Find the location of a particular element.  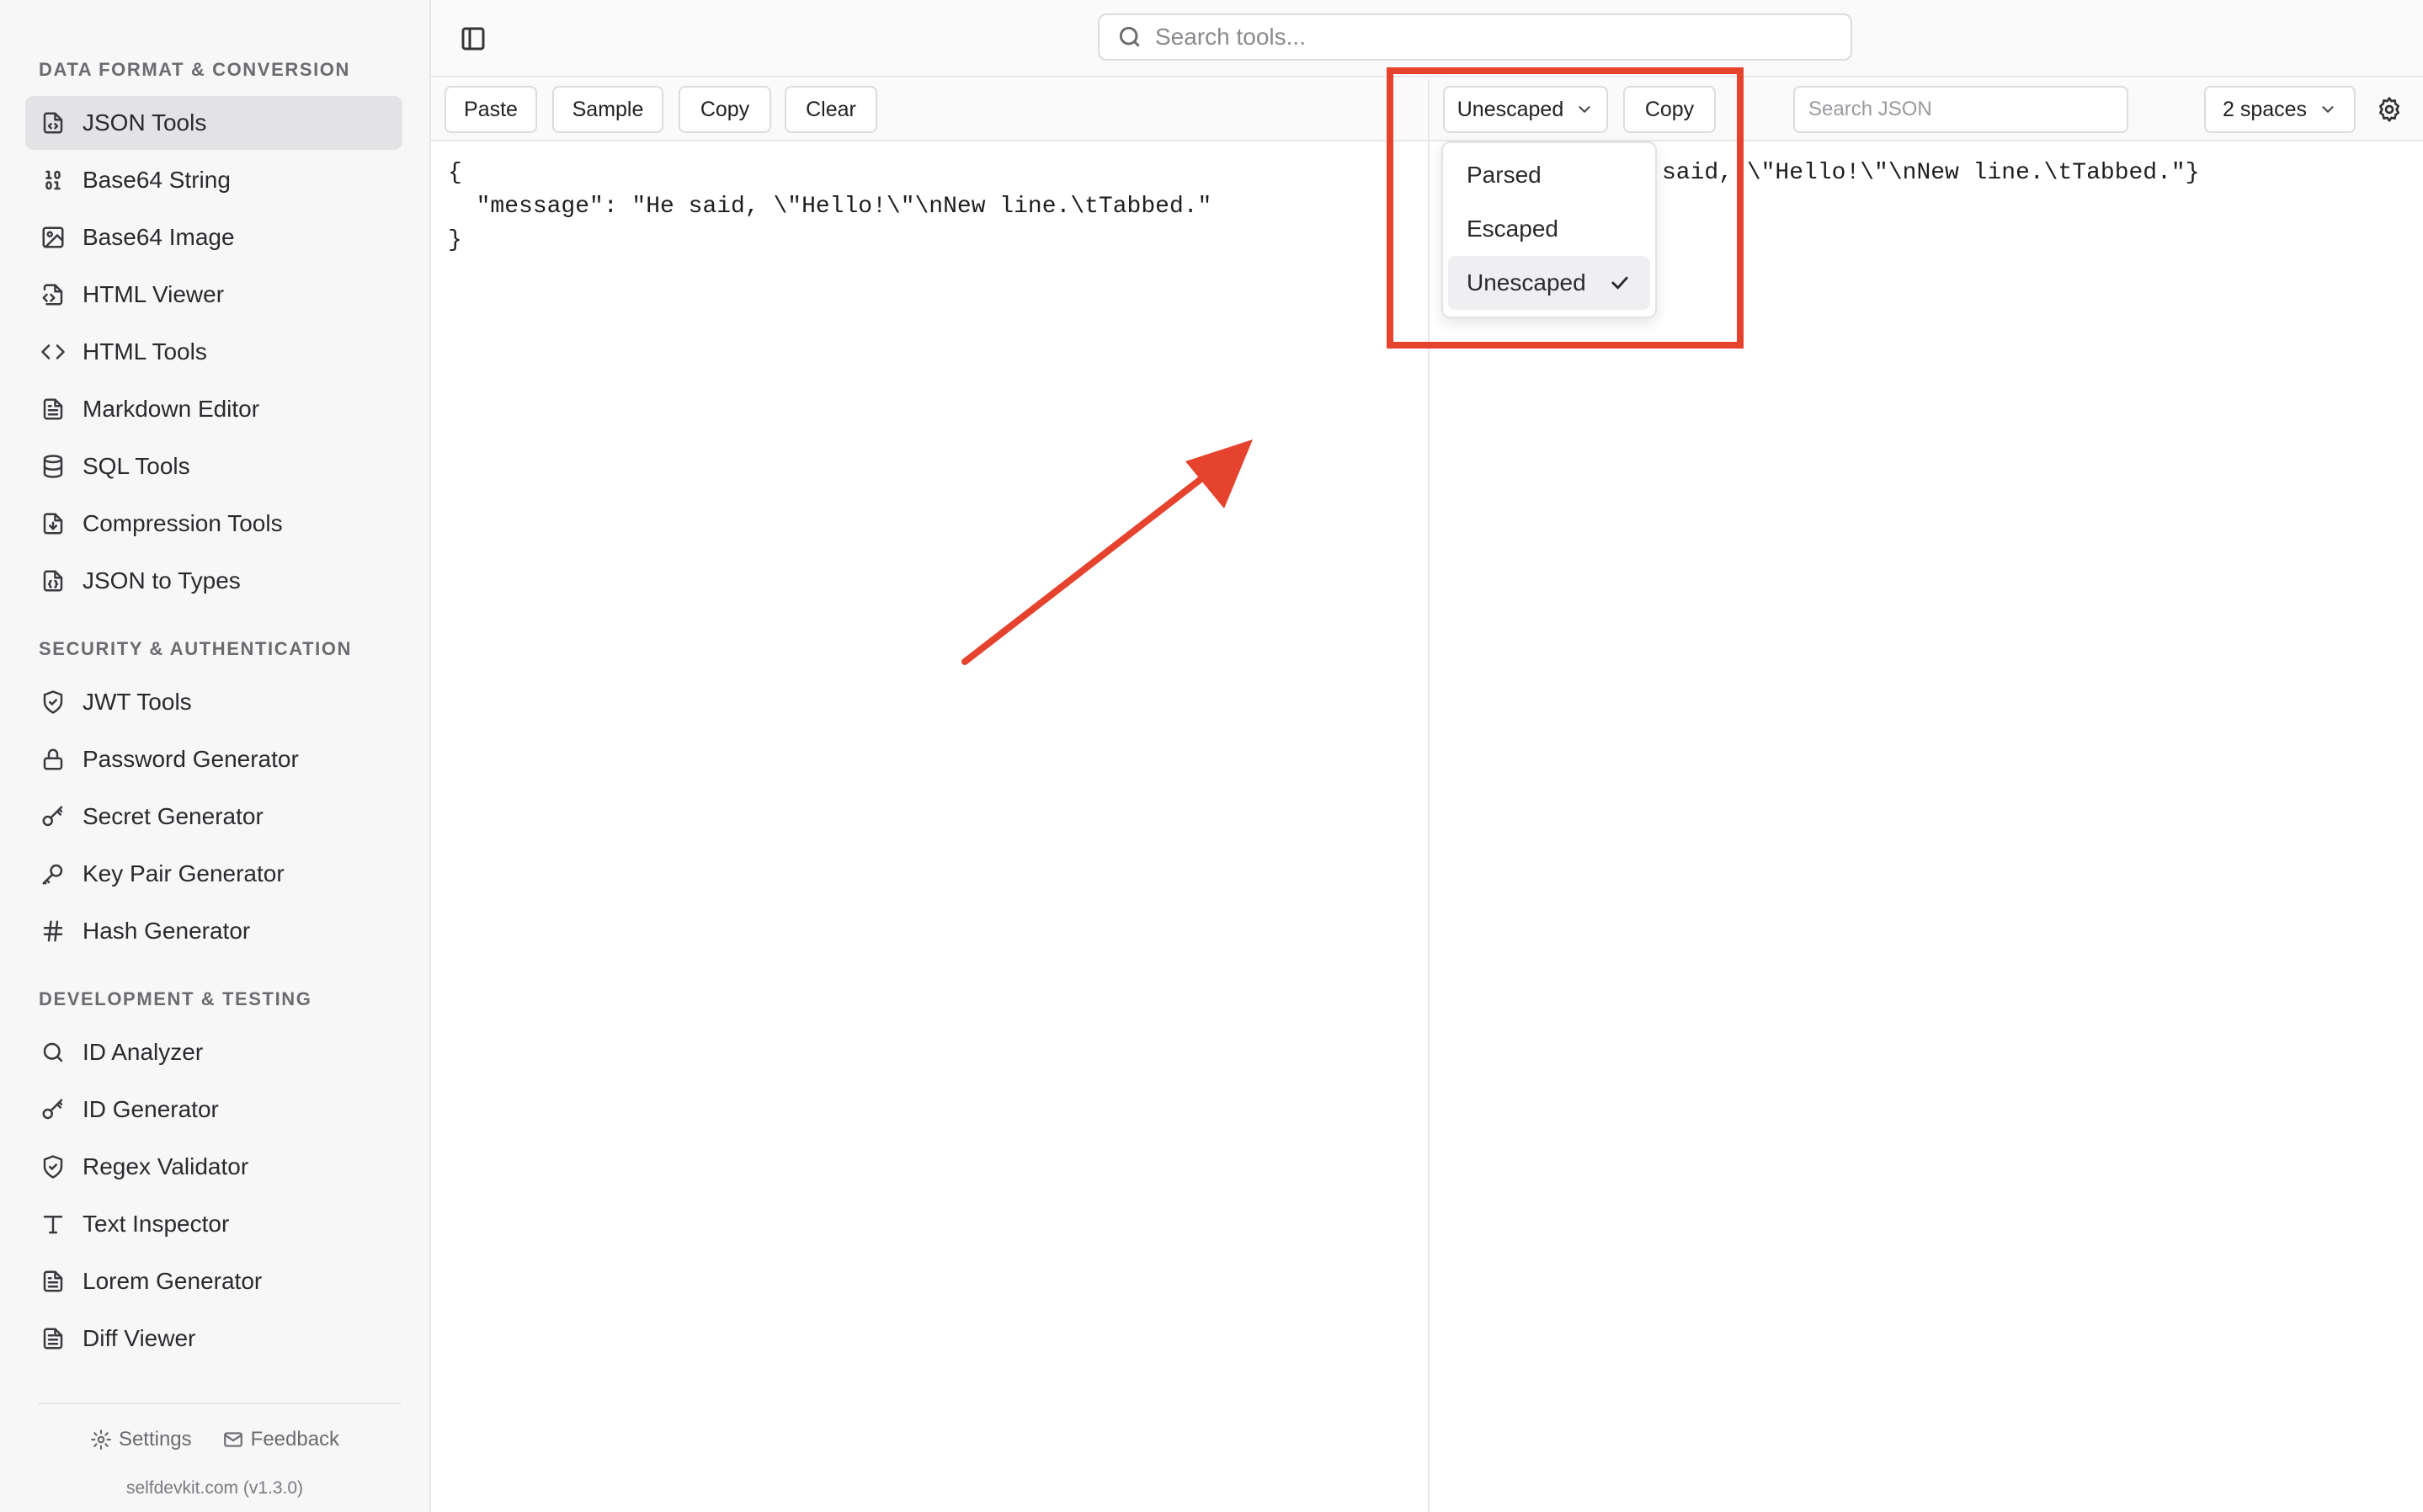

binary-icon is located at coordinates (53, 180).